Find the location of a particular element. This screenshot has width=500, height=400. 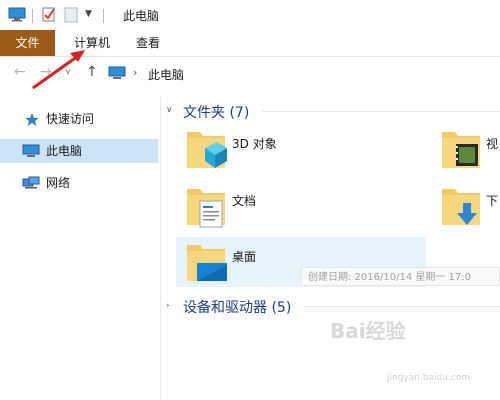

network-icon is located at coordinates (31, 182).